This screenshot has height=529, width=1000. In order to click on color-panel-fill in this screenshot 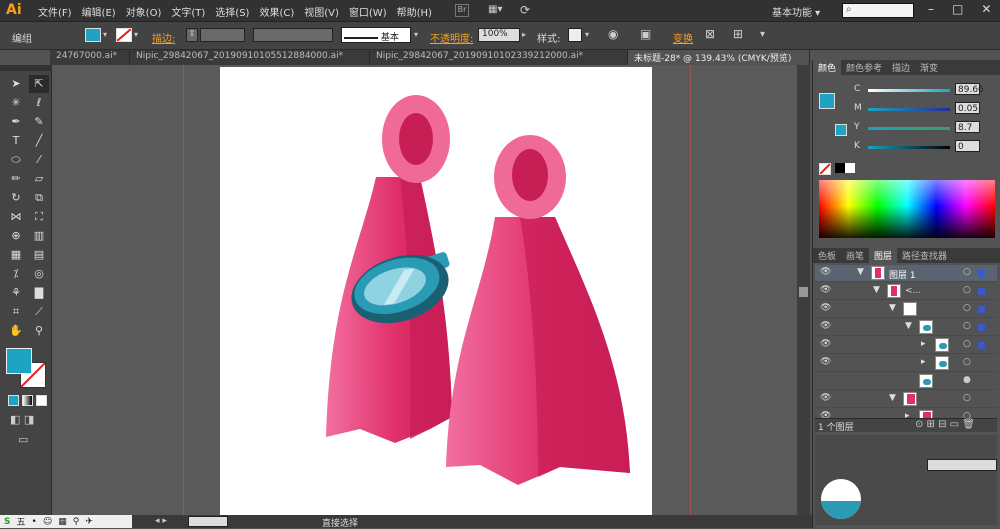, I will do `click(827, 101)`.